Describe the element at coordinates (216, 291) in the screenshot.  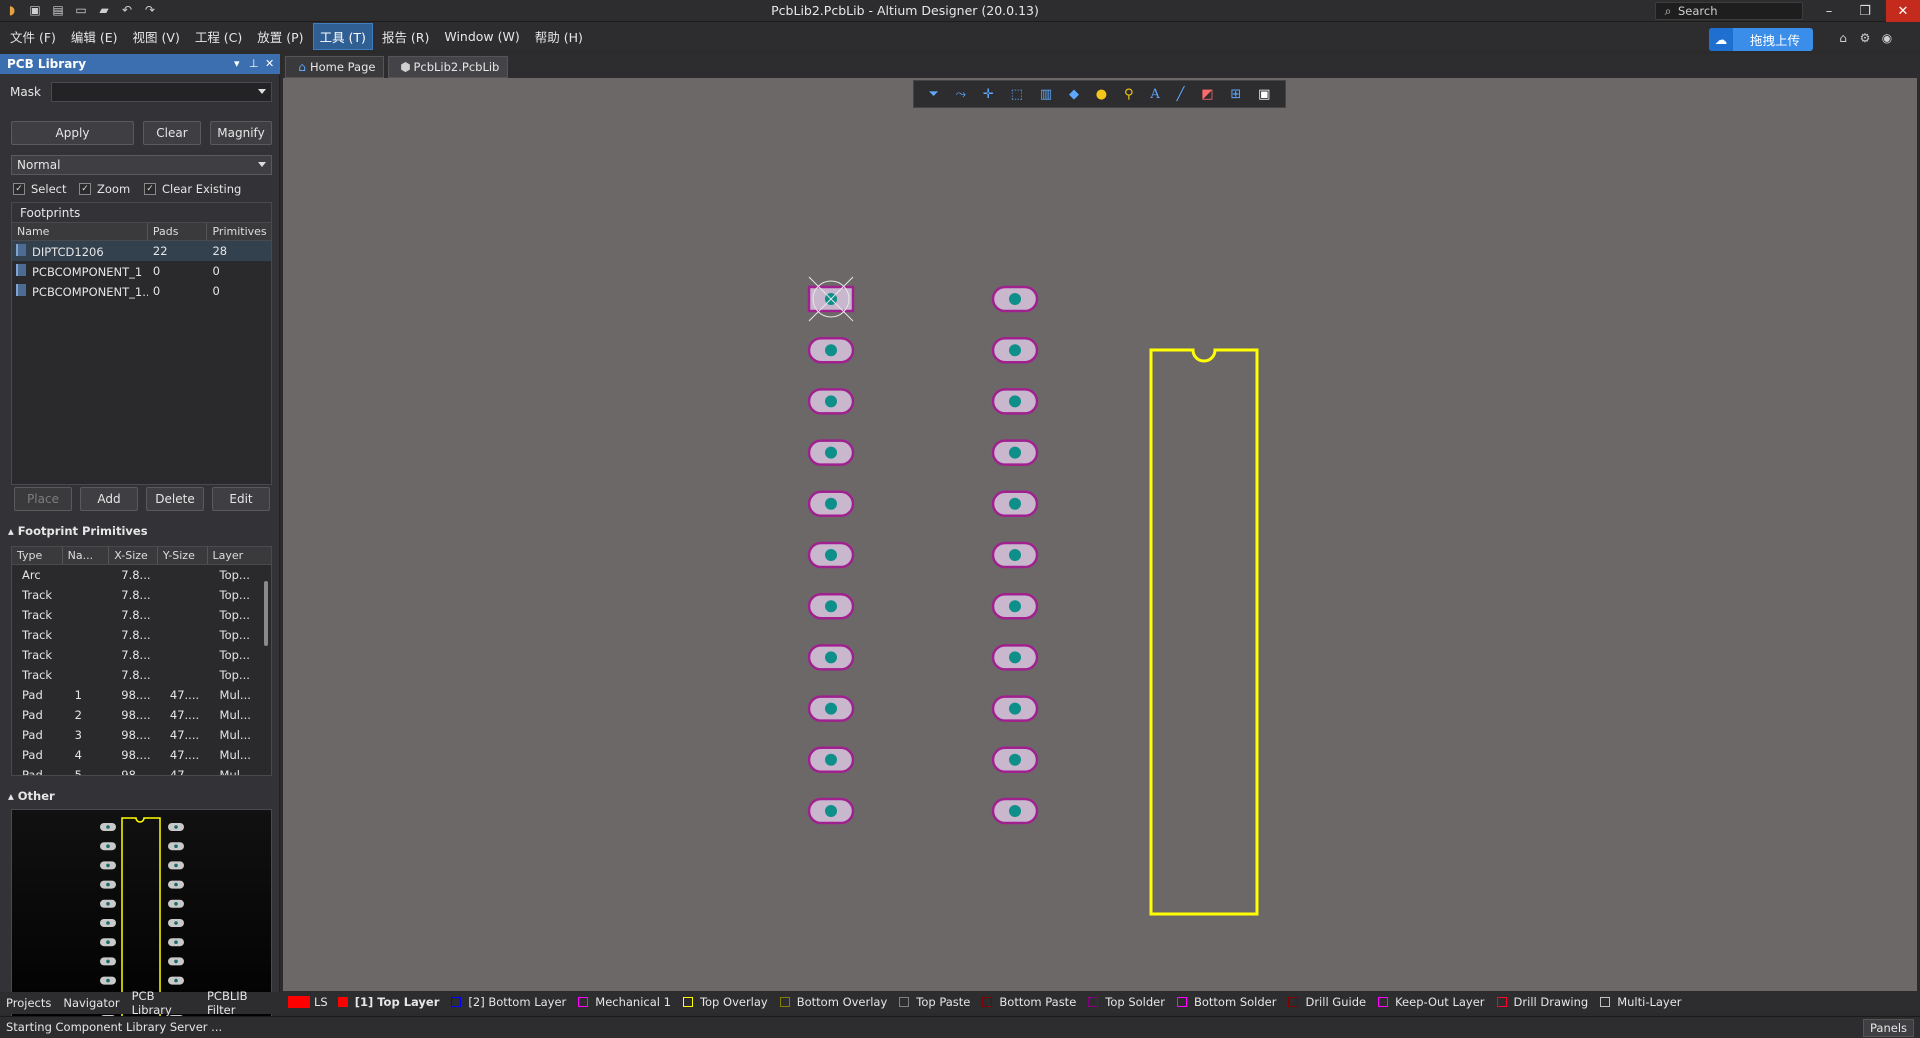
I see `footprint-primitives: 0` at that location.